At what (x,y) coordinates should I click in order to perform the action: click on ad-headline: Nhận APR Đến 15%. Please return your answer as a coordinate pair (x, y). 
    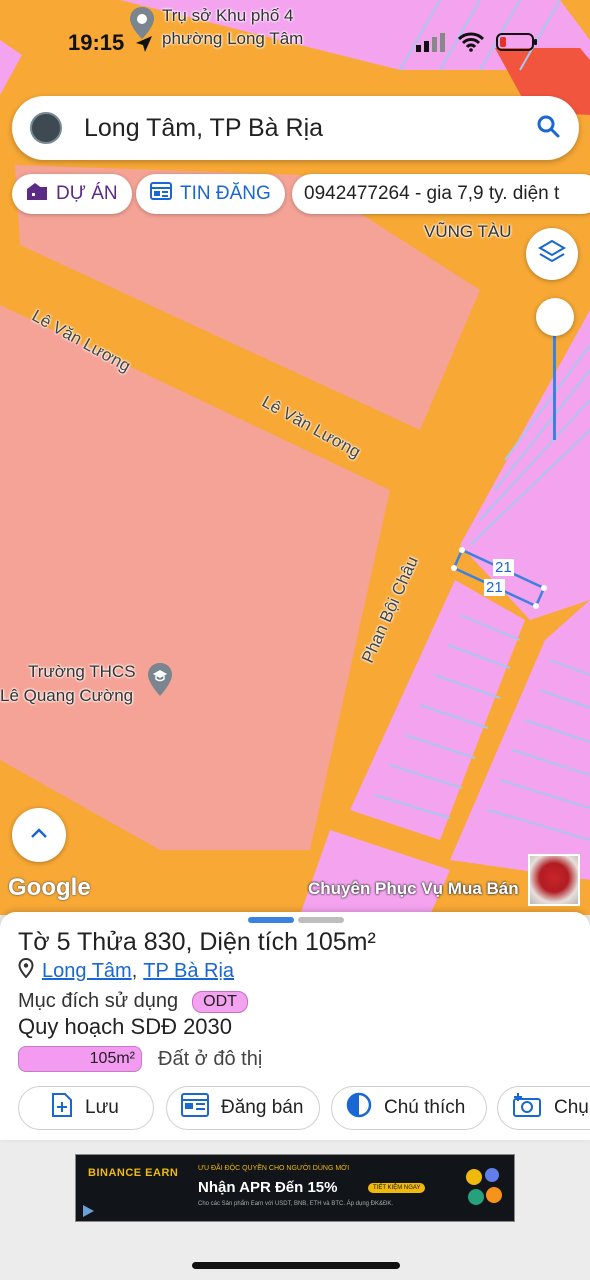
    Looking at the image, I should click on (268, 1187).